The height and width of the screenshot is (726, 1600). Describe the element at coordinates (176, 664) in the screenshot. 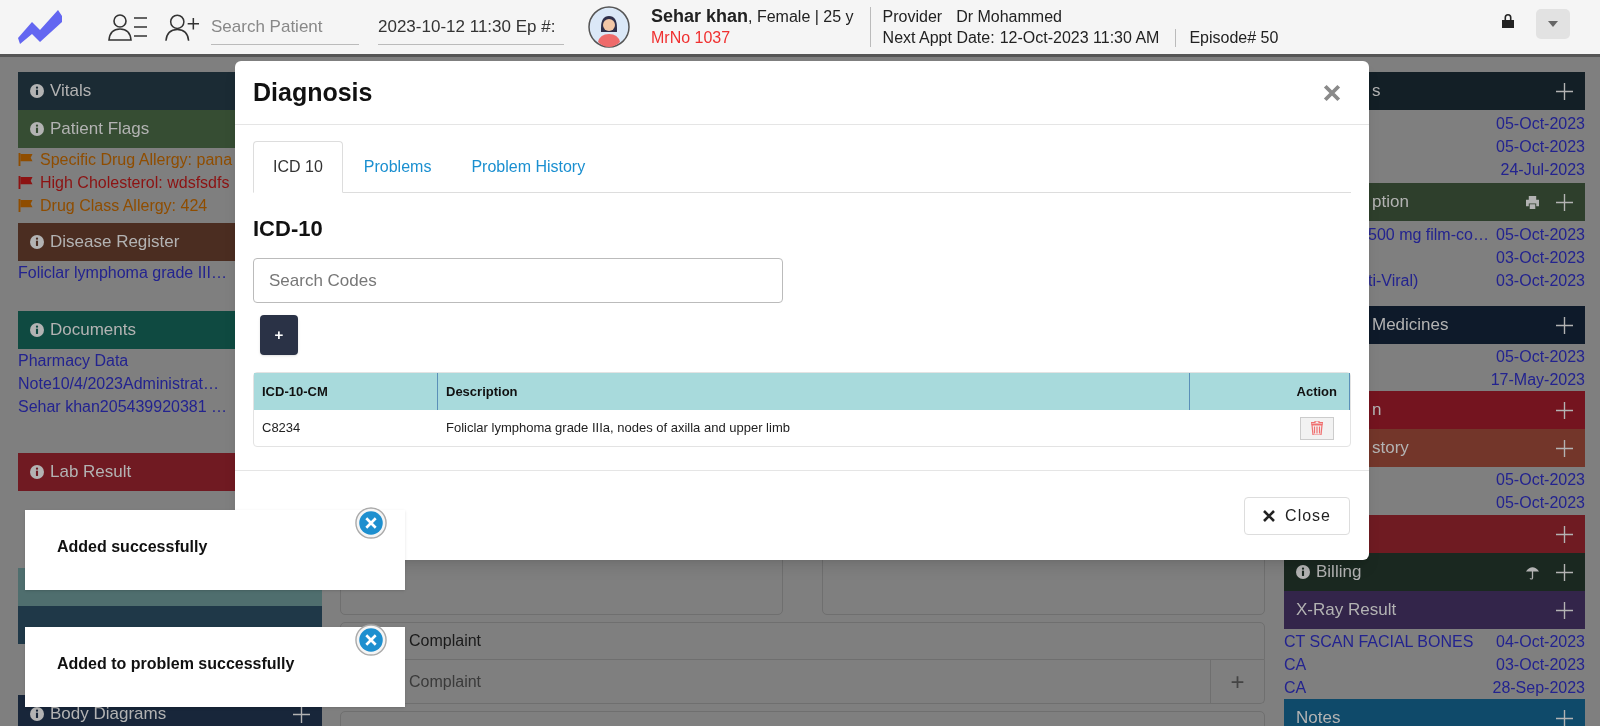

I see `toast-message: Added to problem successfully` at that location.